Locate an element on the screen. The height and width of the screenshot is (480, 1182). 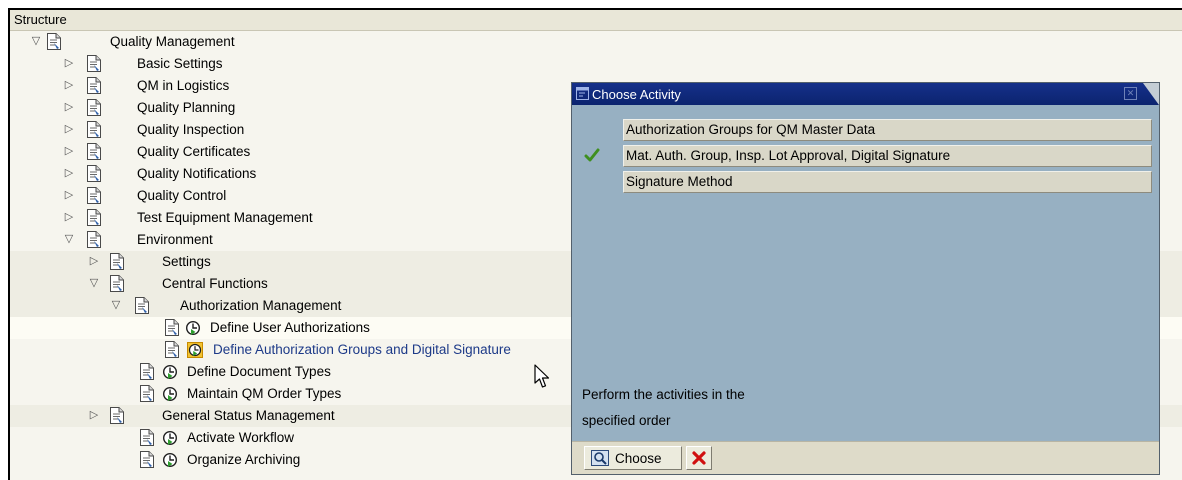
tree-item-label: Quality Management is located at coordinates (172, 41).